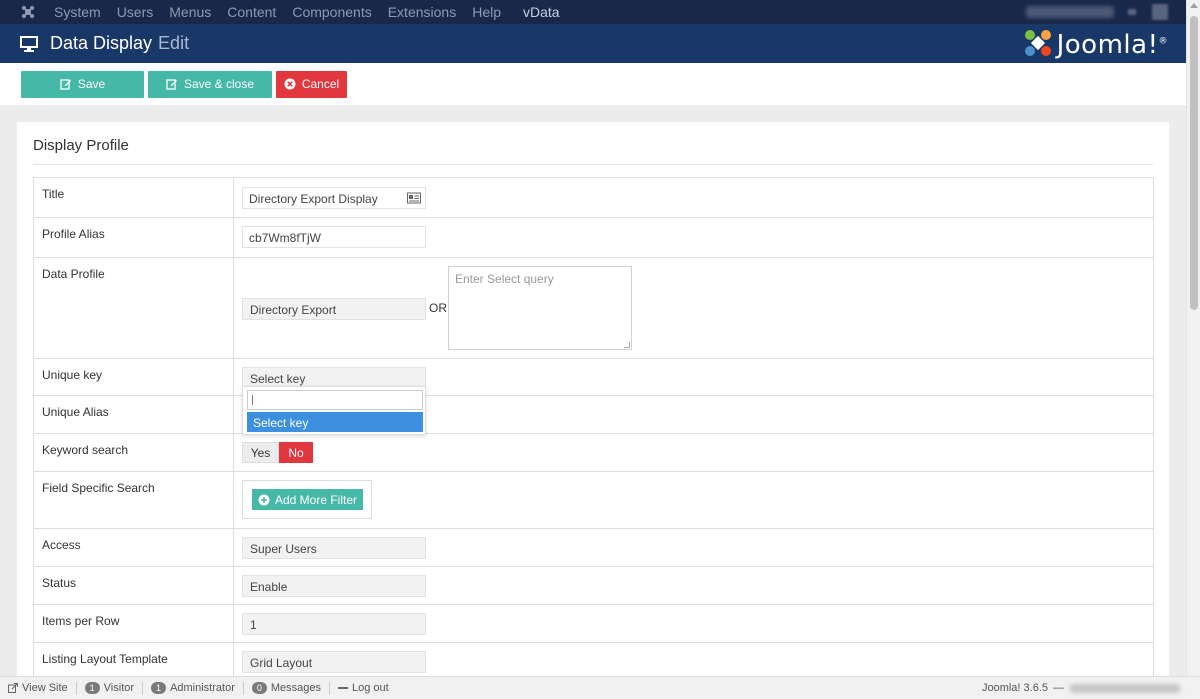 Image resolution: width=1200 pixels, height=699 pixels. Describe the element at coordinates (296, 452) in the screenshot. I see `keyword-no-option: No` at that location.